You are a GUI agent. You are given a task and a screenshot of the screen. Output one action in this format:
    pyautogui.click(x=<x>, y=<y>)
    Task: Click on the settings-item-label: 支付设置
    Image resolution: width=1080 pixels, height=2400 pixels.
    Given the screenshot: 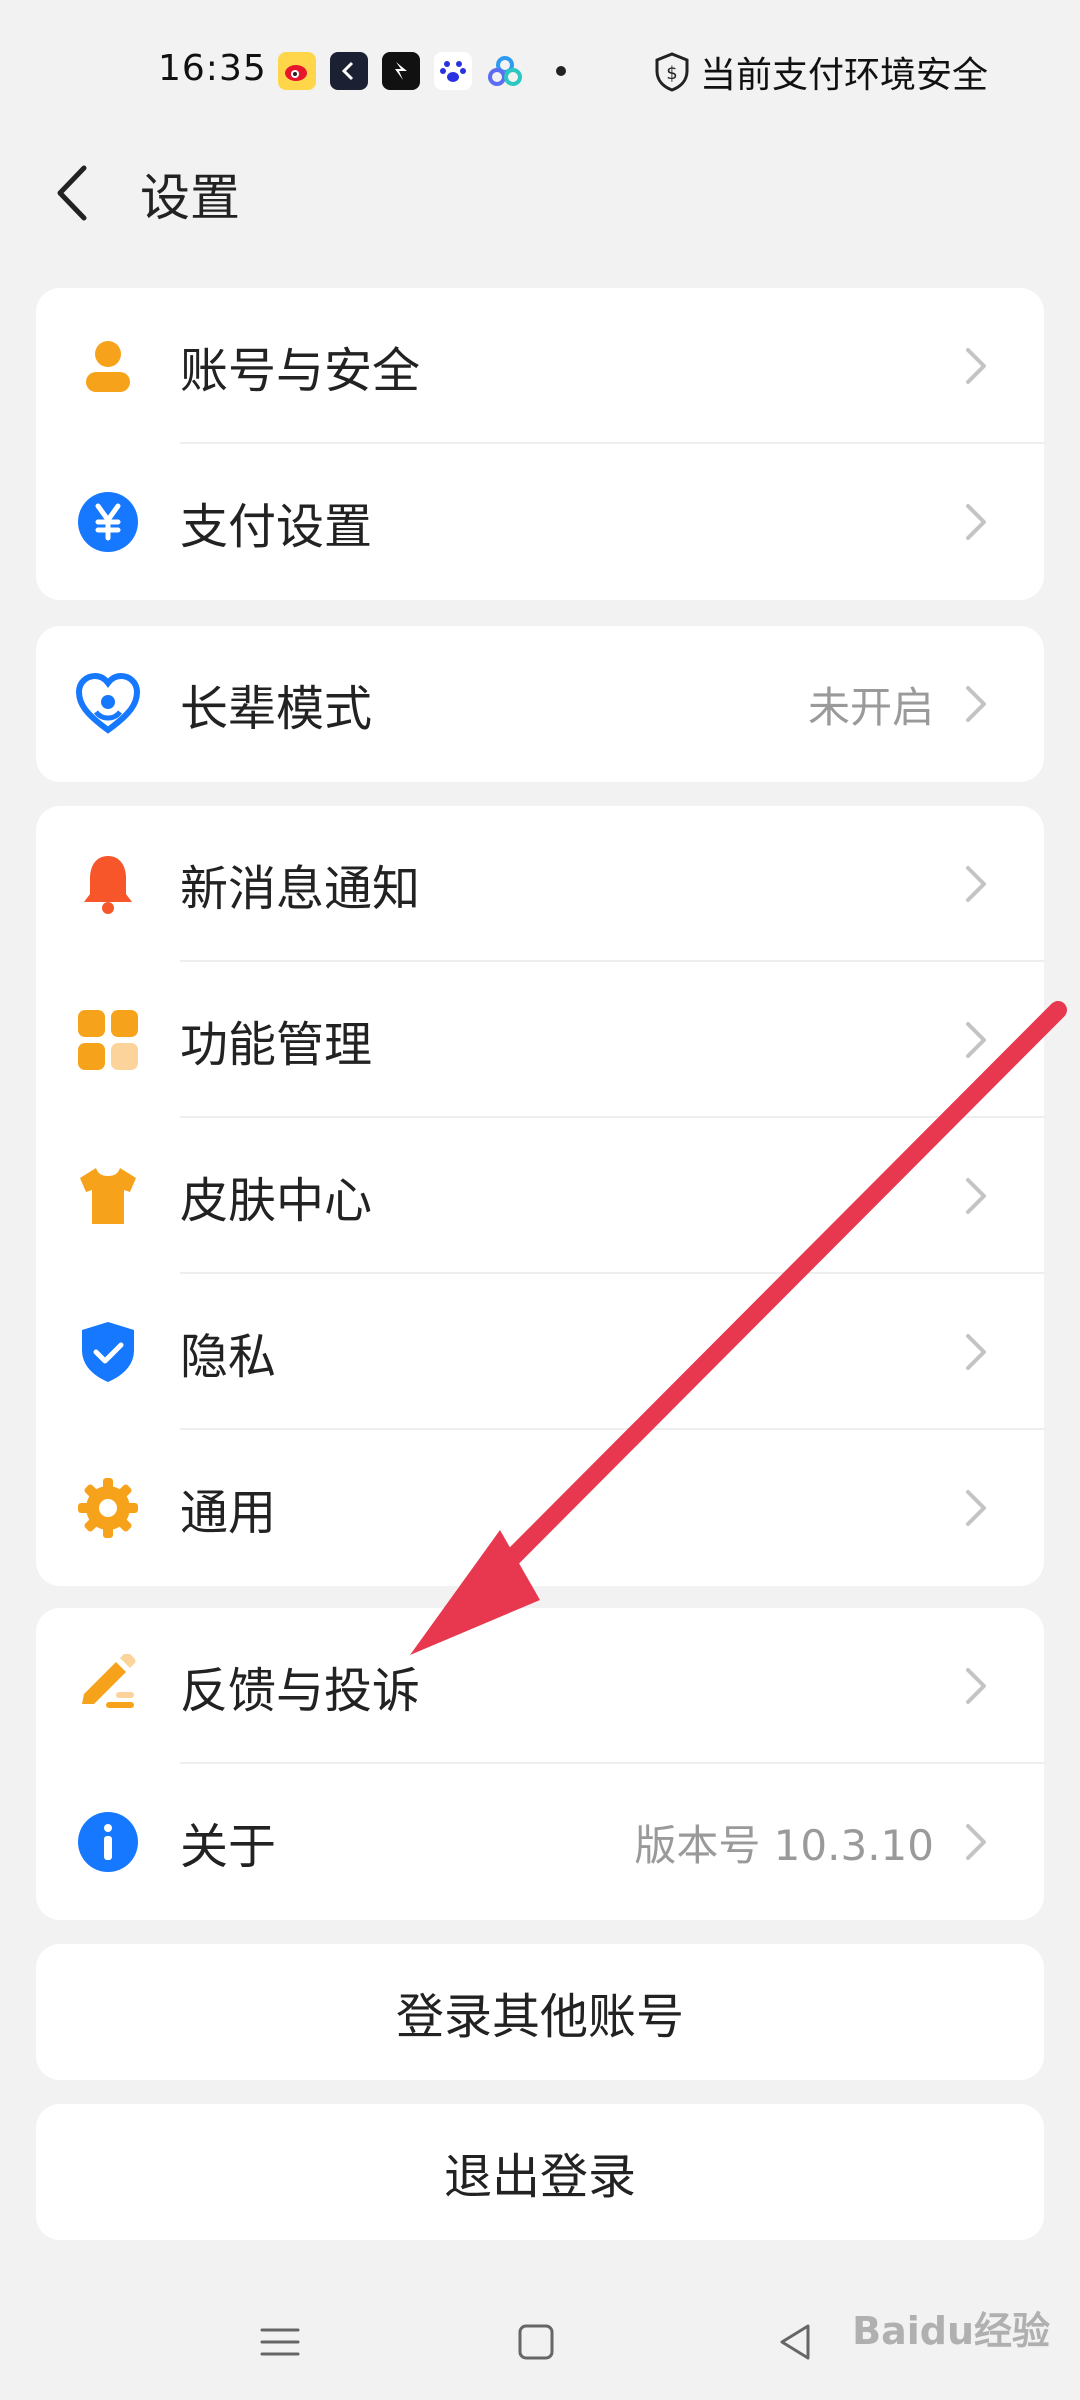 What is the action you would take?
    pyautogui.click(x=276, y=527)
    